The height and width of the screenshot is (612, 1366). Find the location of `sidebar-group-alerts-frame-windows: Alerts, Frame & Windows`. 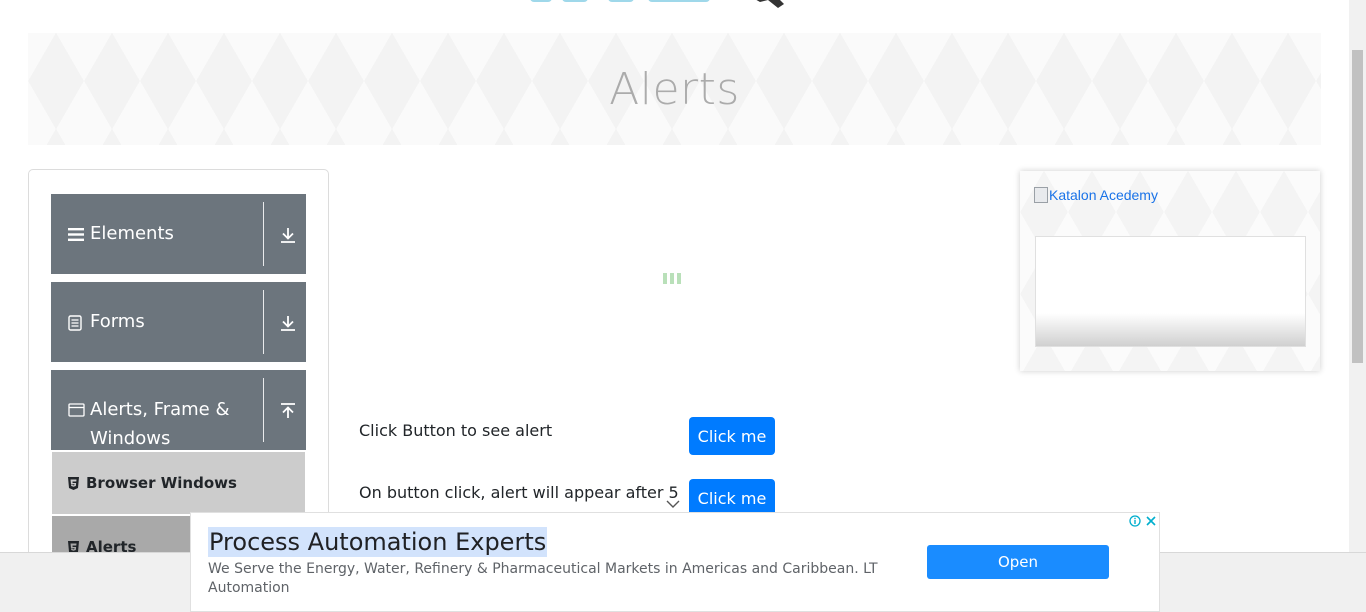

sidebar-group-alerts-frame-windows: Alerts, Frame & Windows is located at coordinates (178, 410).